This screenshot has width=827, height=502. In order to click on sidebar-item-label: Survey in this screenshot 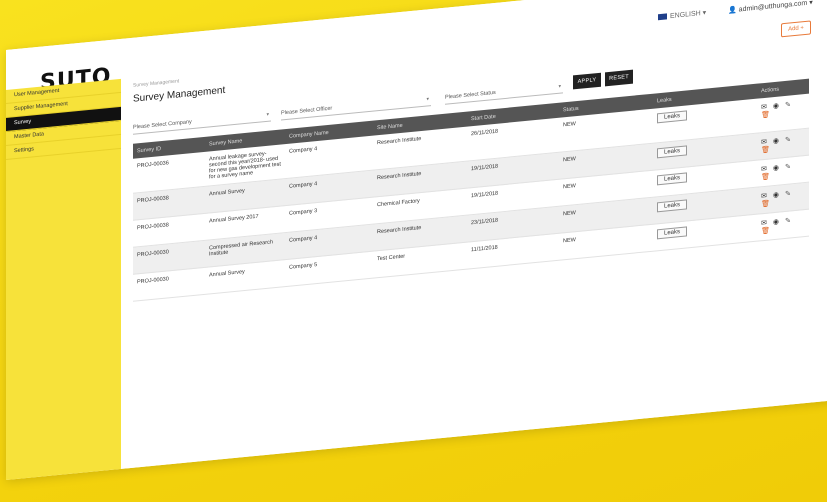, I will do `click(23, 122)`.